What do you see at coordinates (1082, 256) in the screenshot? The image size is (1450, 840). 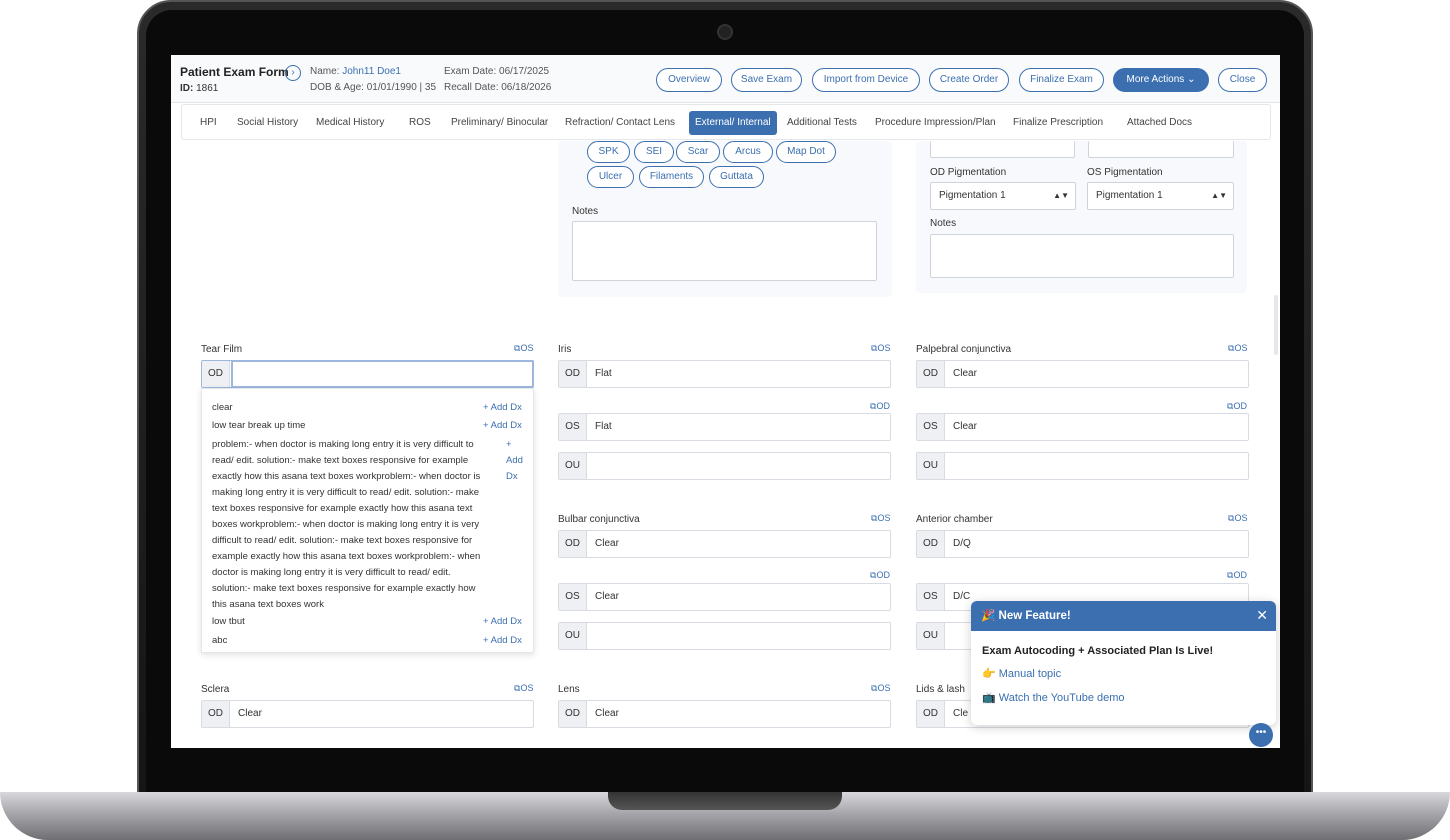 I see `pigment-notes-textarea` at bounding box center [1082, 256].